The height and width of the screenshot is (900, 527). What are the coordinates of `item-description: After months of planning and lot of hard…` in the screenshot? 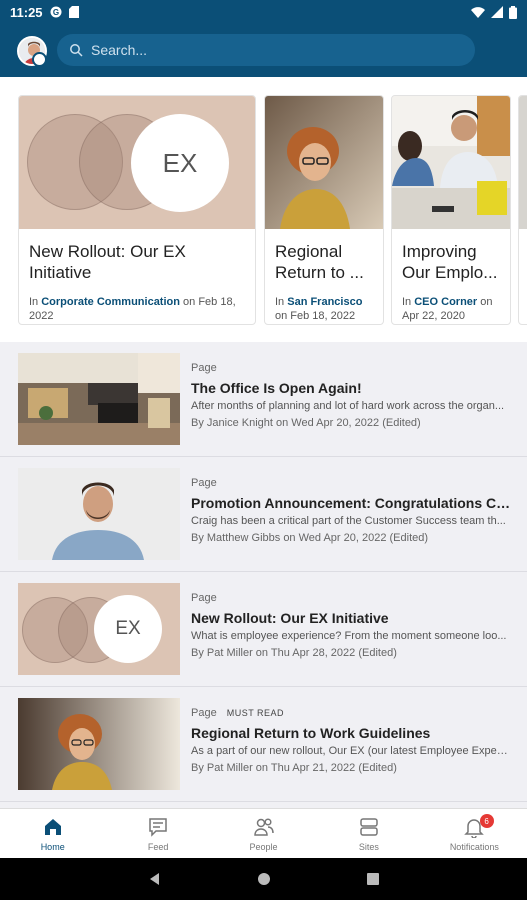 It's located at (348, 406).